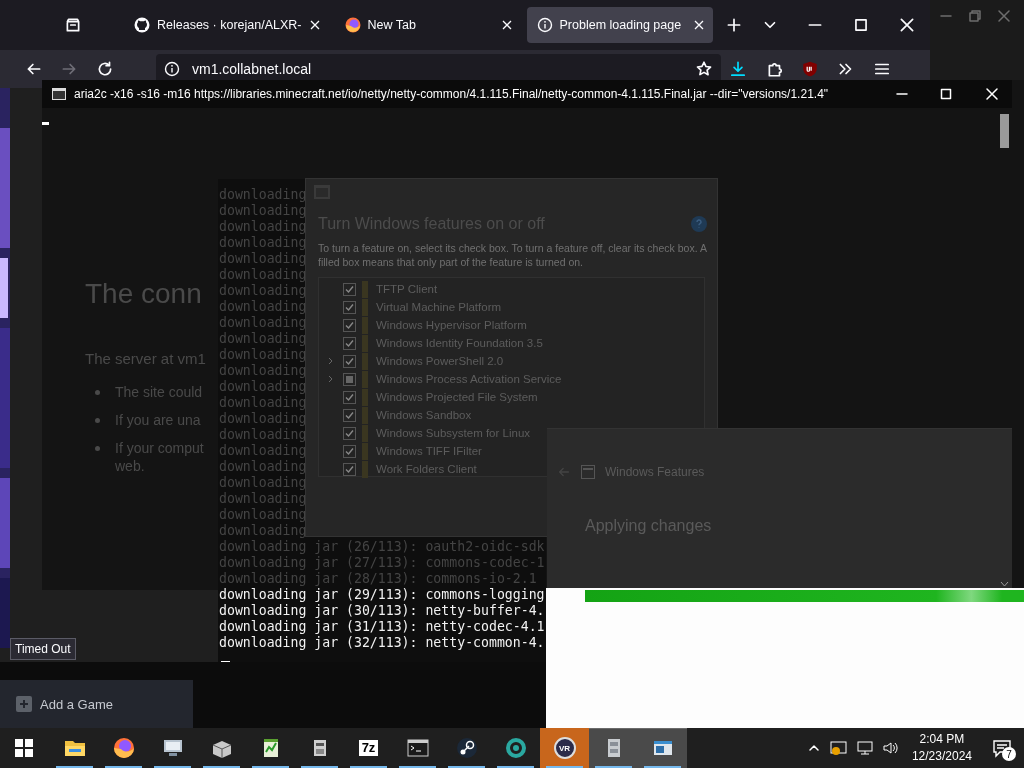  Describe the element at coordinates (381, 627) in the screenshot. I see `console-line: downloading jar (31/113): netty-codec-4.1` at that location.